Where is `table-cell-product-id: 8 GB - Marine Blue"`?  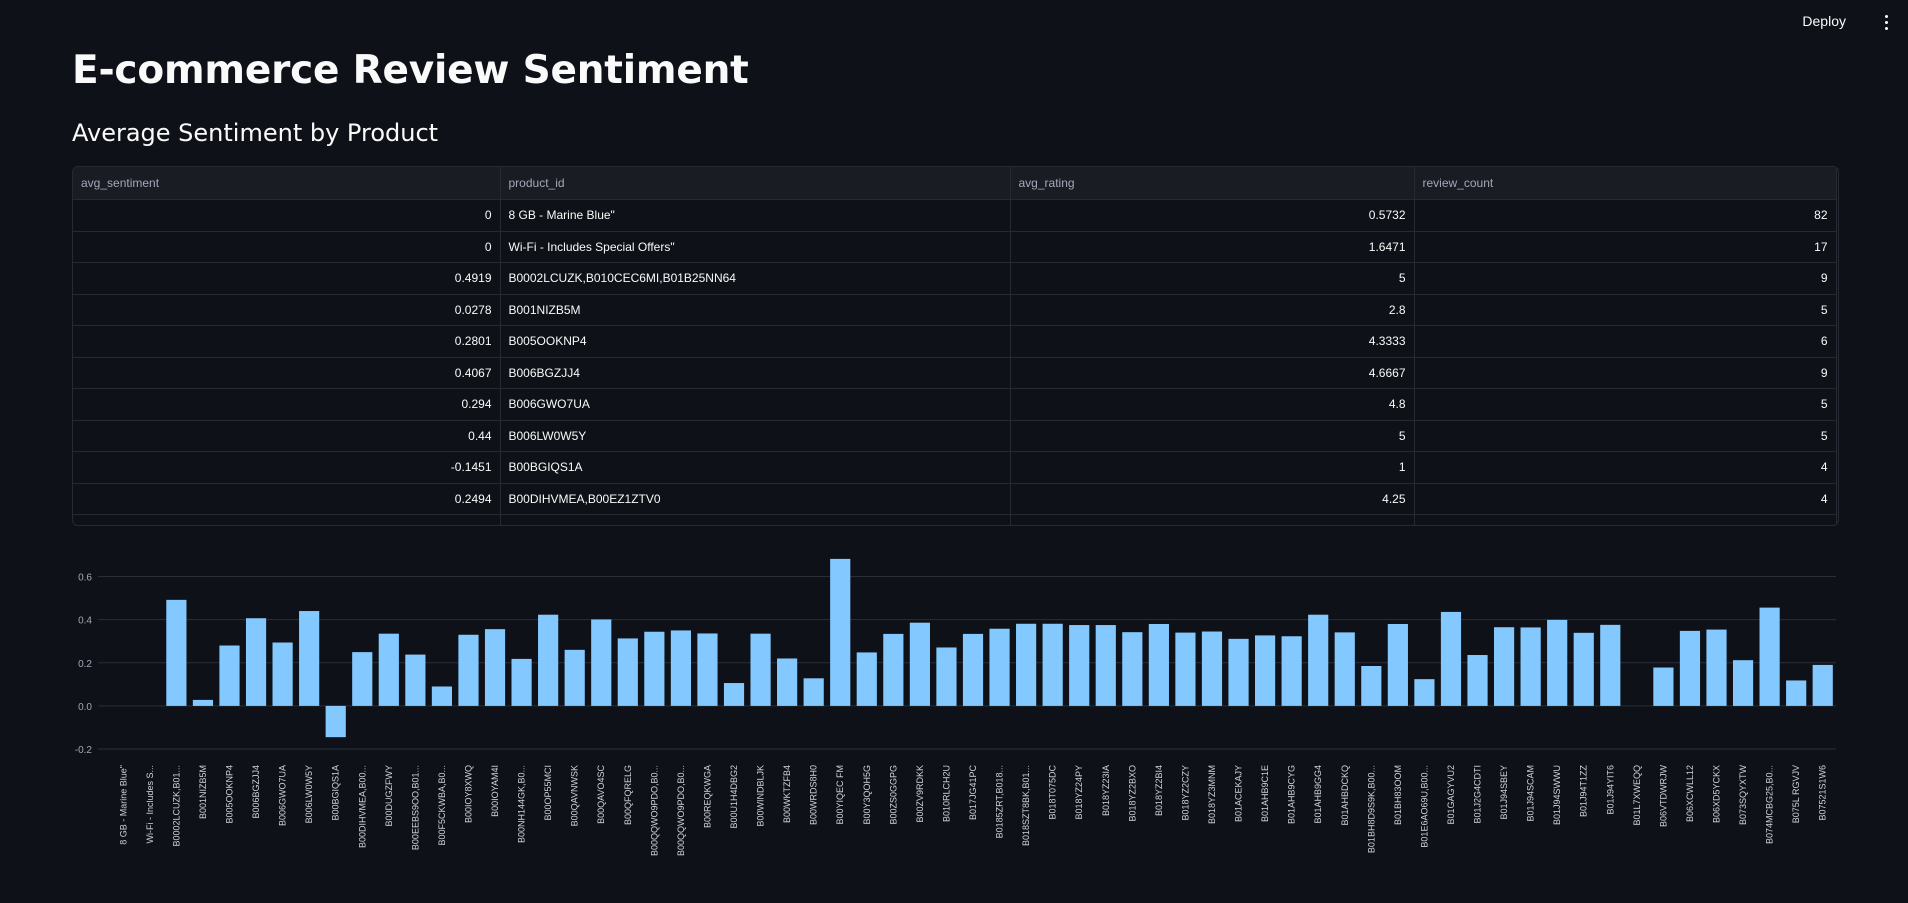
table-cell-product-id: 8 GB - Marine Blue" is located at coordinates (755, 215).